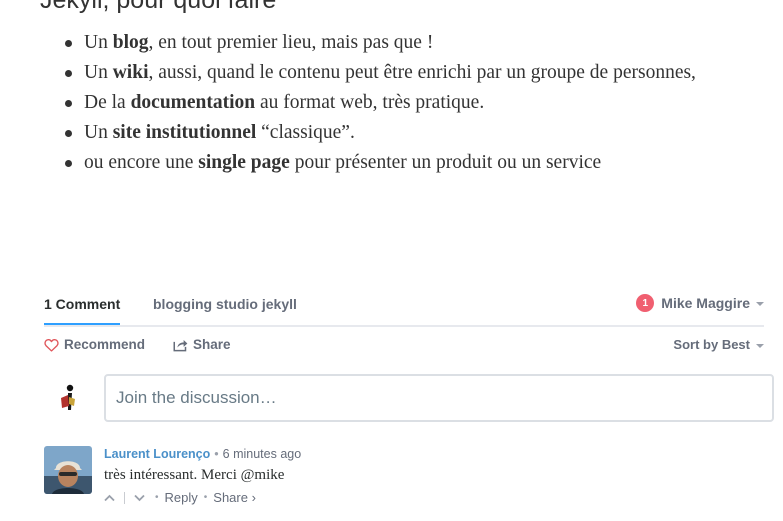 Image resolution: width=783 pixels, height=521 pixels. I want to click on downvote-button, so click(139, 498).